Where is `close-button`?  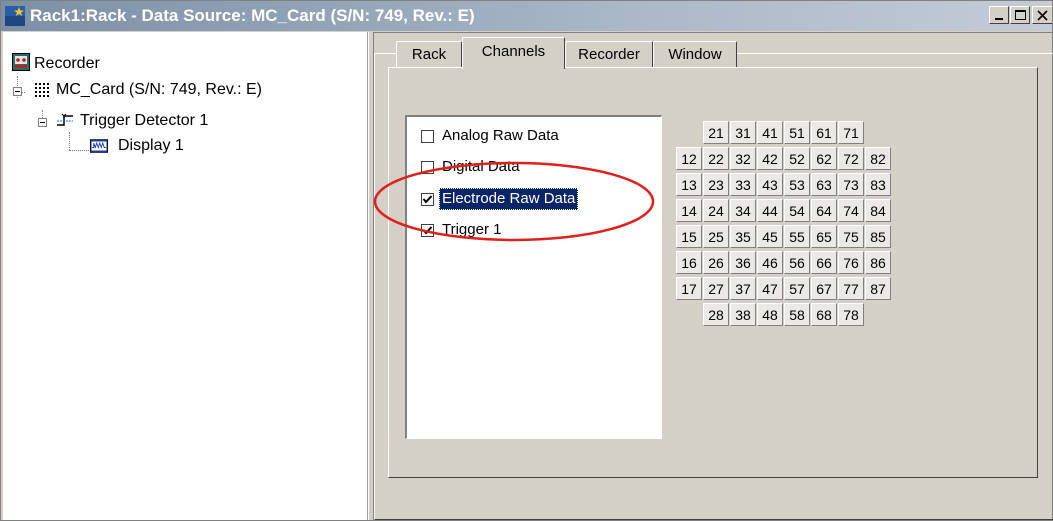 close-button is located at coordinates (1042, 15).